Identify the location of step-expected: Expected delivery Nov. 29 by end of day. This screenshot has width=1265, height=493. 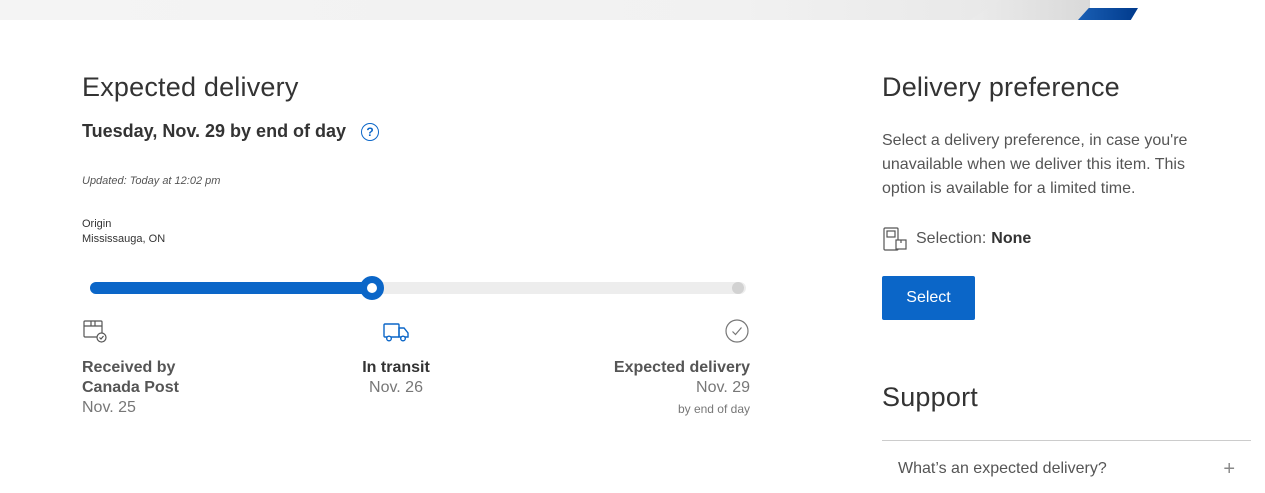
(680, 368).